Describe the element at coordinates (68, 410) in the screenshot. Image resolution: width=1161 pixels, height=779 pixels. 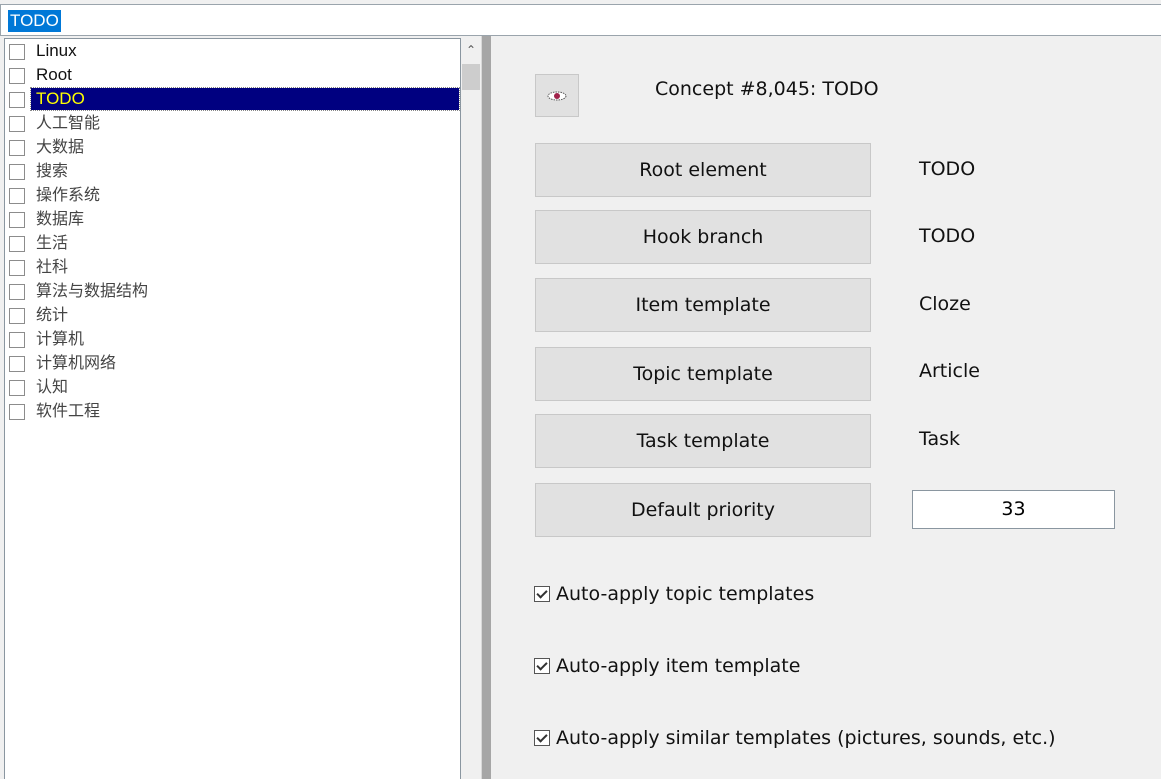
I see `list-item-label: 软件工程` at that location.